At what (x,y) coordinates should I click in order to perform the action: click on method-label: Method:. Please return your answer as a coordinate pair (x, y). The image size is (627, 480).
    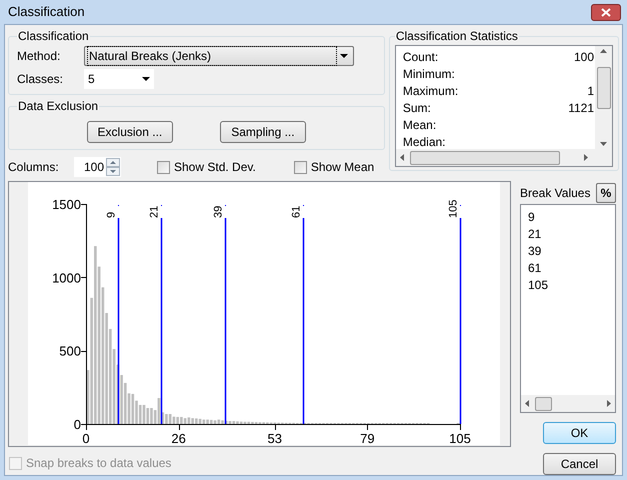
    Looking at the image, I should click on (39, 56).